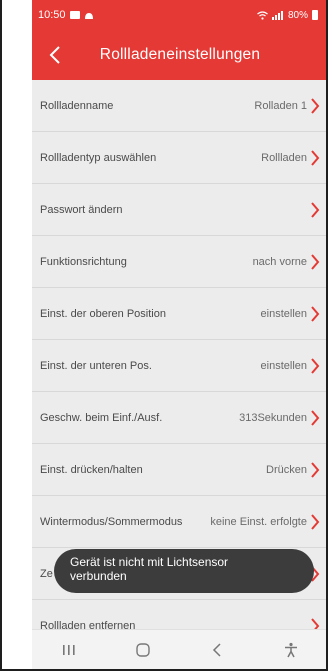  I want to click on row-right: Rolladen 1, so click(287, 105).